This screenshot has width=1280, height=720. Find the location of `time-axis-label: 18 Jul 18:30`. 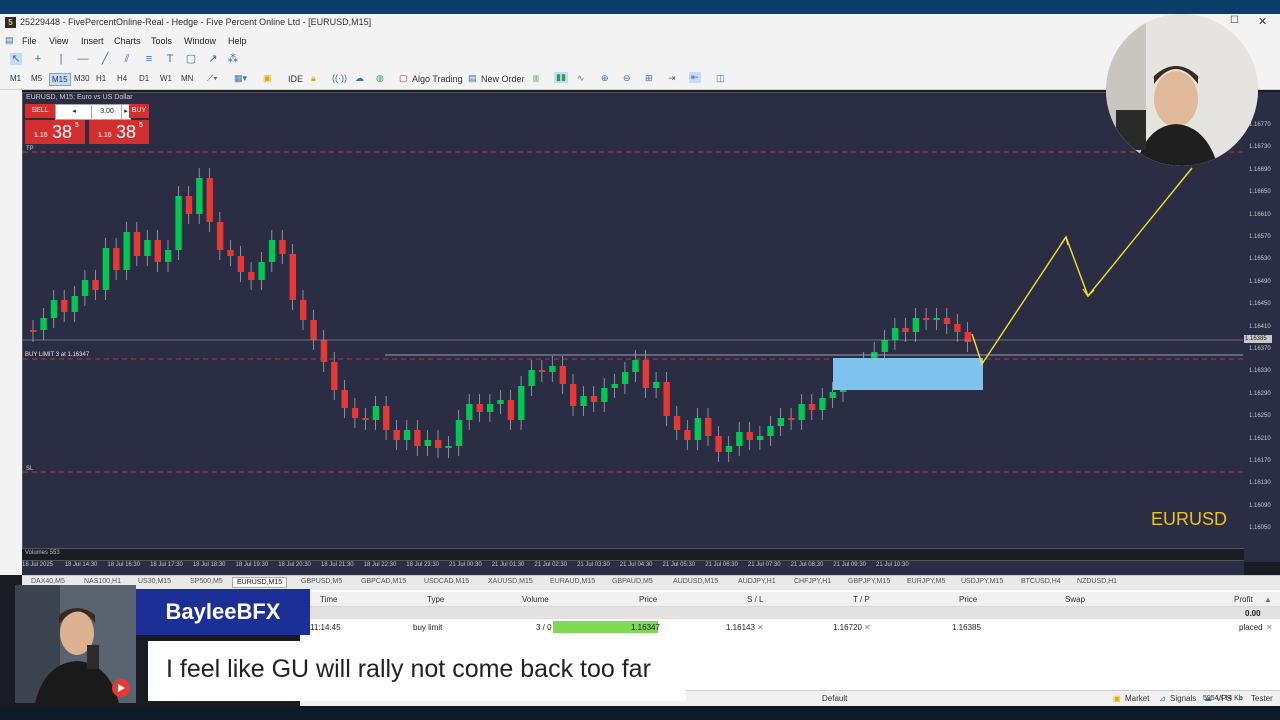

time-axis-label: 18 Jul 18:30 is located at coordinates (209, 565).